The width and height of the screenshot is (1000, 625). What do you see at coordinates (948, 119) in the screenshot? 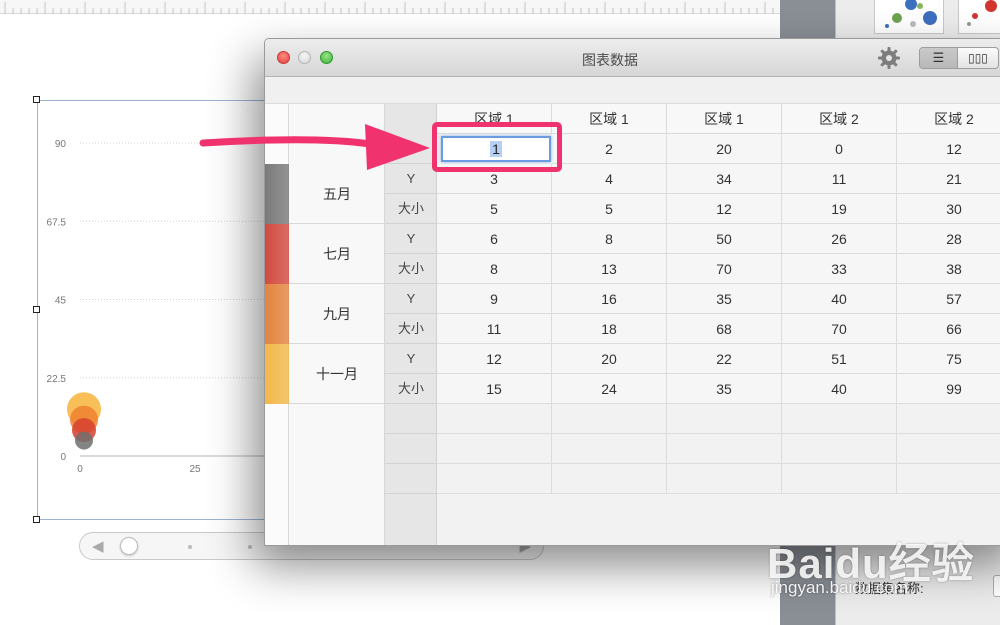
I see `column-header-5: 区域 2` at bounding box center [948, 119].